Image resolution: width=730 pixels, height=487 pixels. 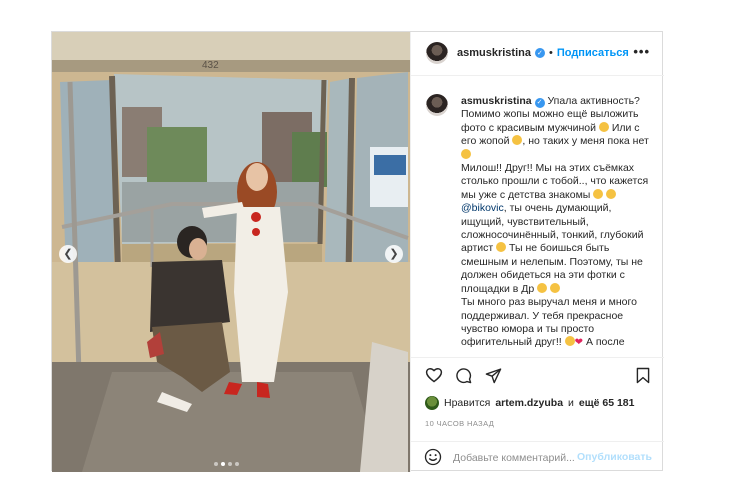 What do you see at coordinates (463, 375) in the screenshot?
I see `comment-icon` at bounding box center [463, 375].